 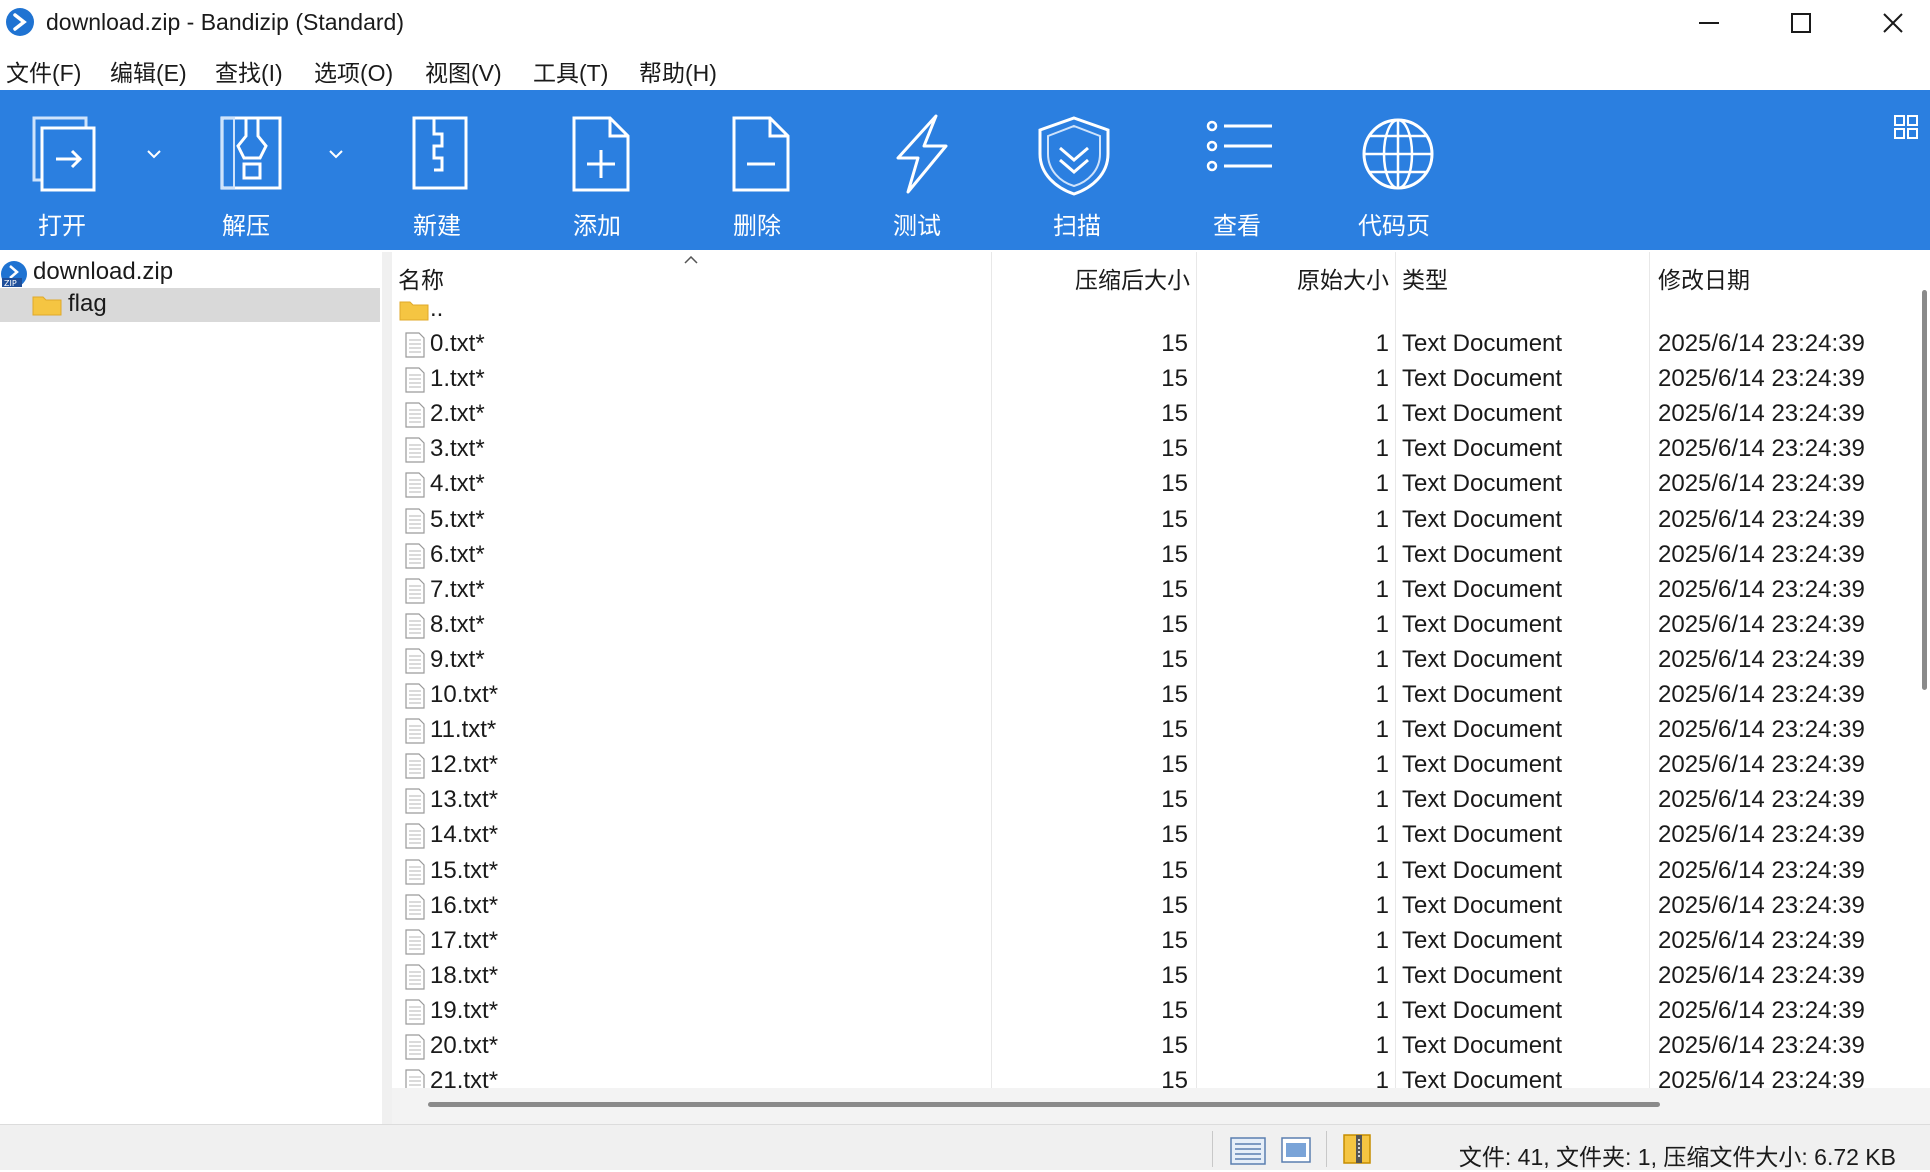 I want to click on shield-icon, so click(x=1074, y=156).